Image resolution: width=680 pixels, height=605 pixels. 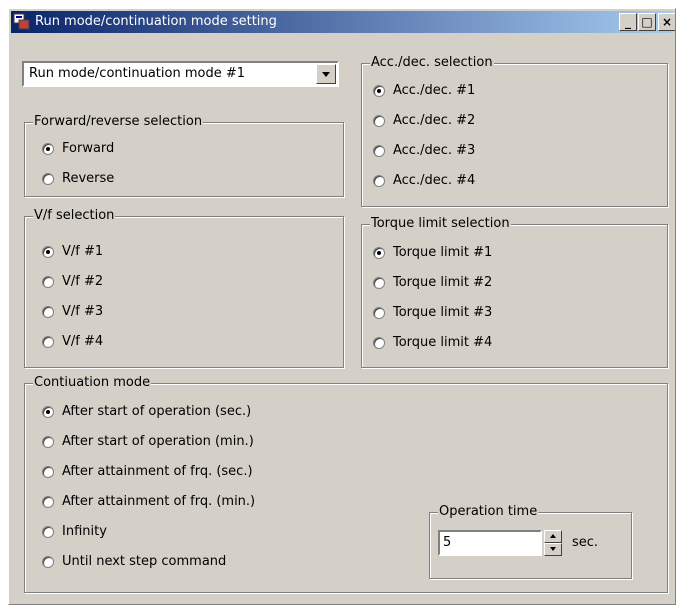 I want to click on radio-label: V/f #2, so click(x=83, y=281).